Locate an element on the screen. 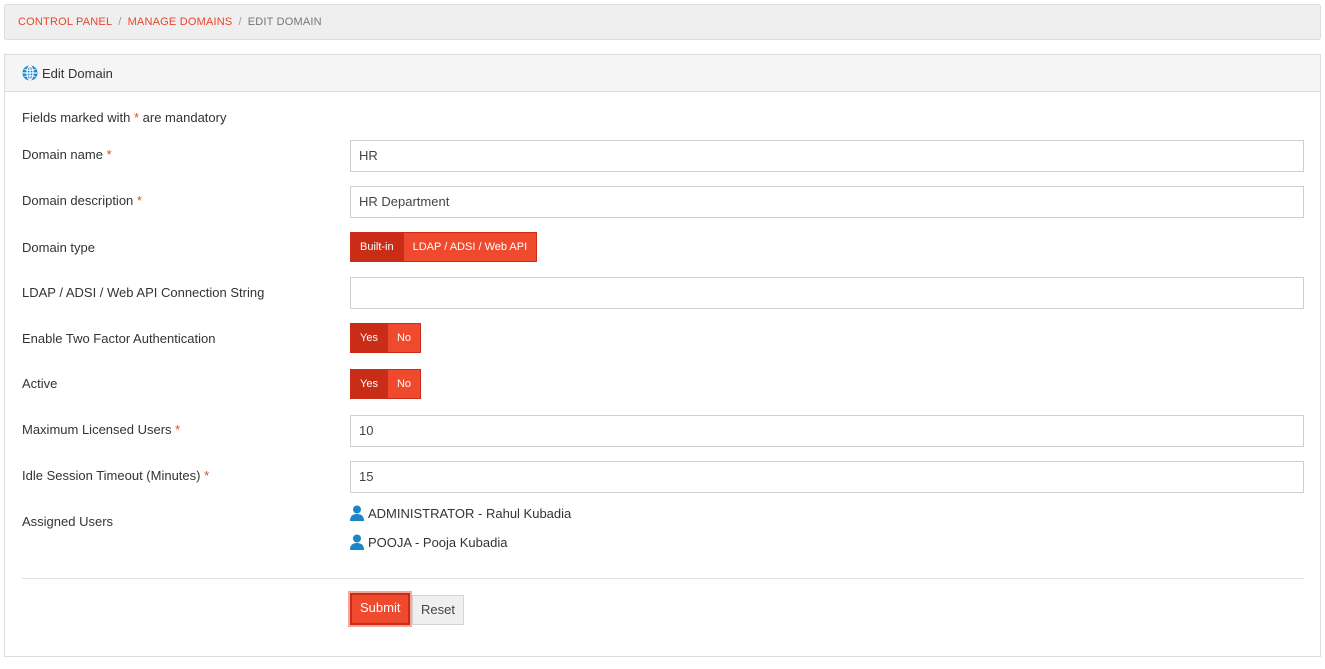  domain-name-input: HR is located at coordinates (827, 156).